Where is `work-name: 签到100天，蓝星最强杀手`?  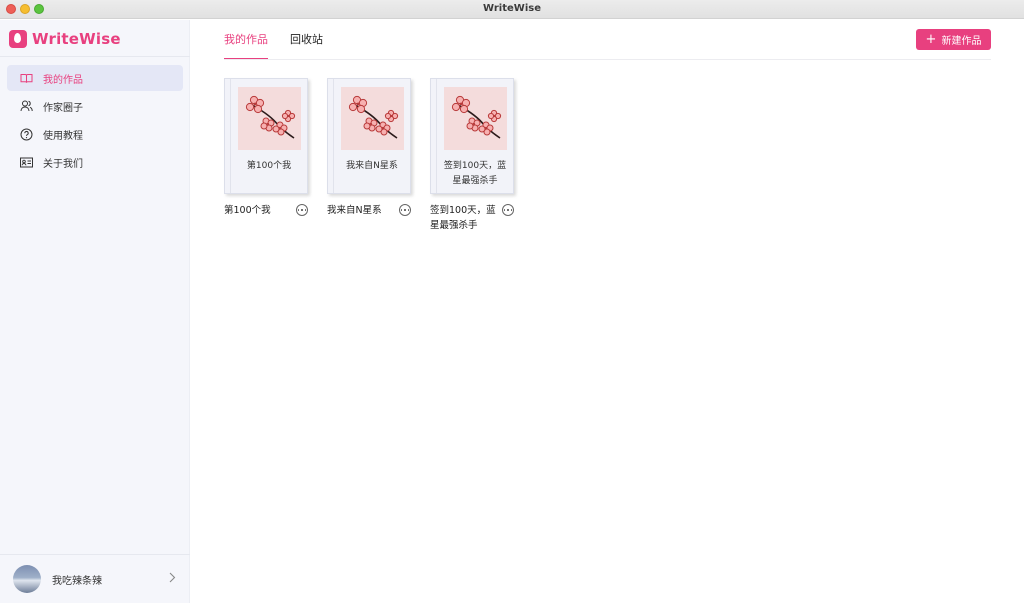 work-name: 签到100天，蓝星最强杀手 is located at coordinates (463, 218).